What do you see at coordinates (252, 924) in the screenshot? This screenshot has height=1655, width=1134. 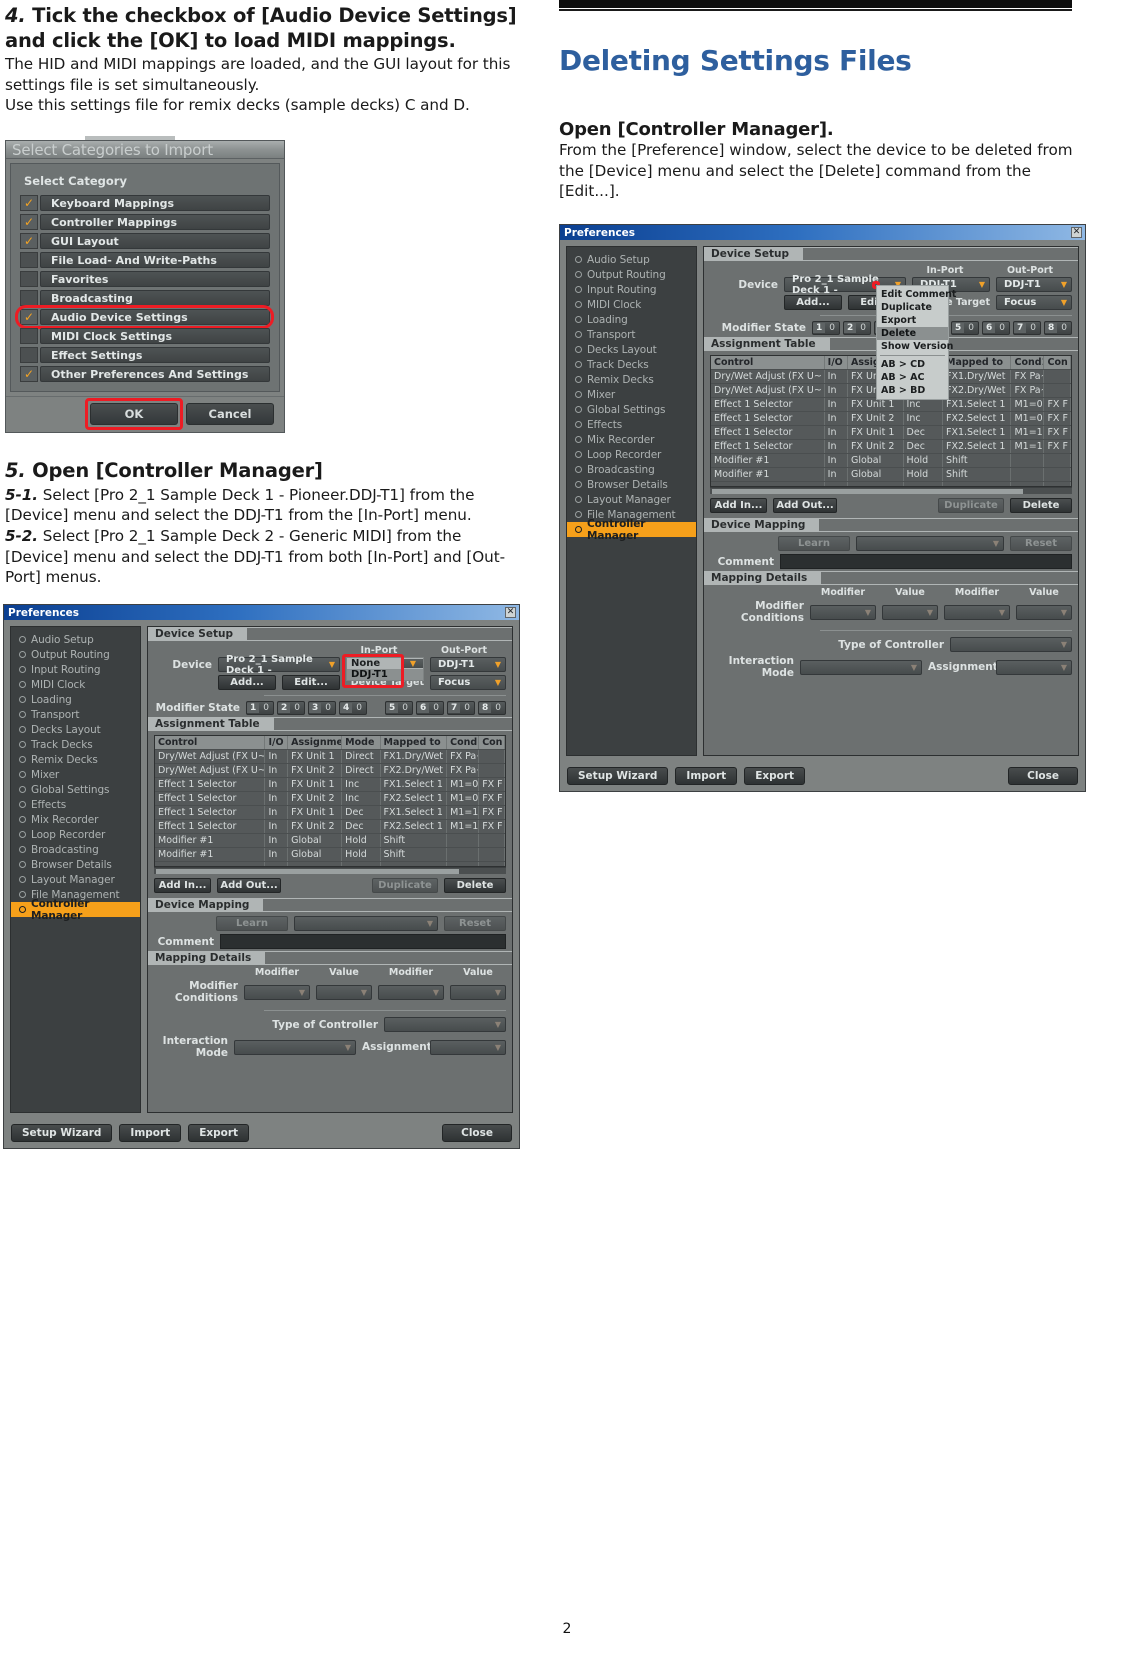 I see `learn-button-left: Learn` at bounding box center [252, 924].